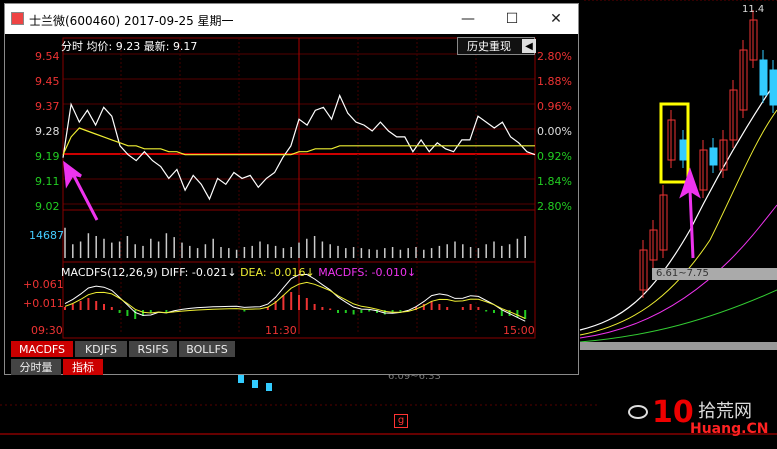 The height and width of the screenshot is (449, 777). What do you see at coordinates (47, 81) in the screenshot?
I see `price-label-1: 9.45` at bounding box center [47, 81].